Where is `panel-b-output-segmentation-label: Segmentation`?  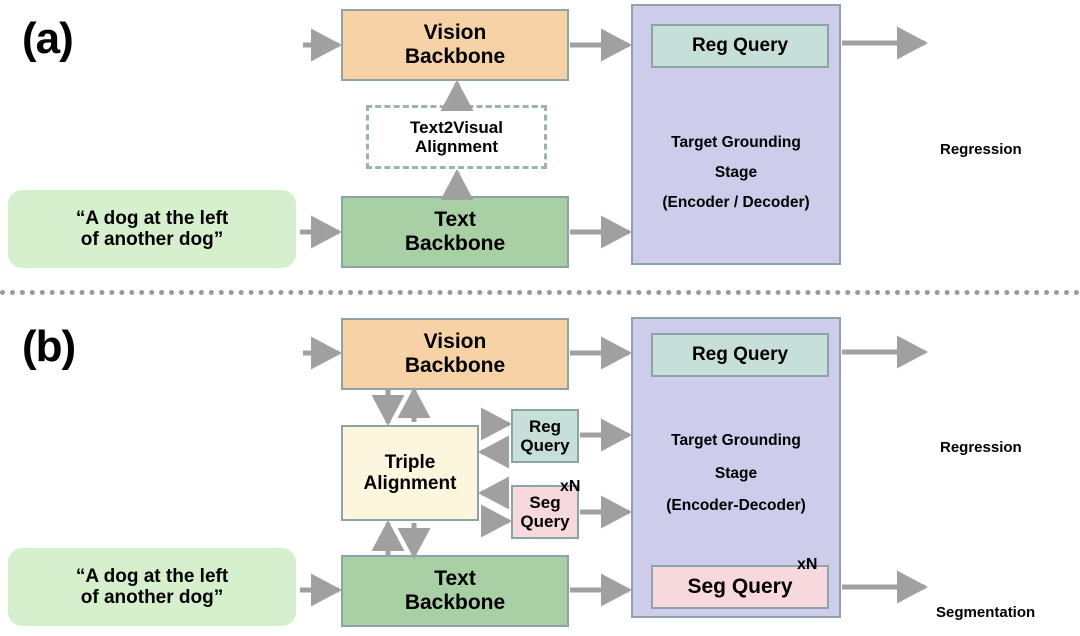
panel-b-output-segmentation-label: Segmentation is located at coordinates (986, 612).